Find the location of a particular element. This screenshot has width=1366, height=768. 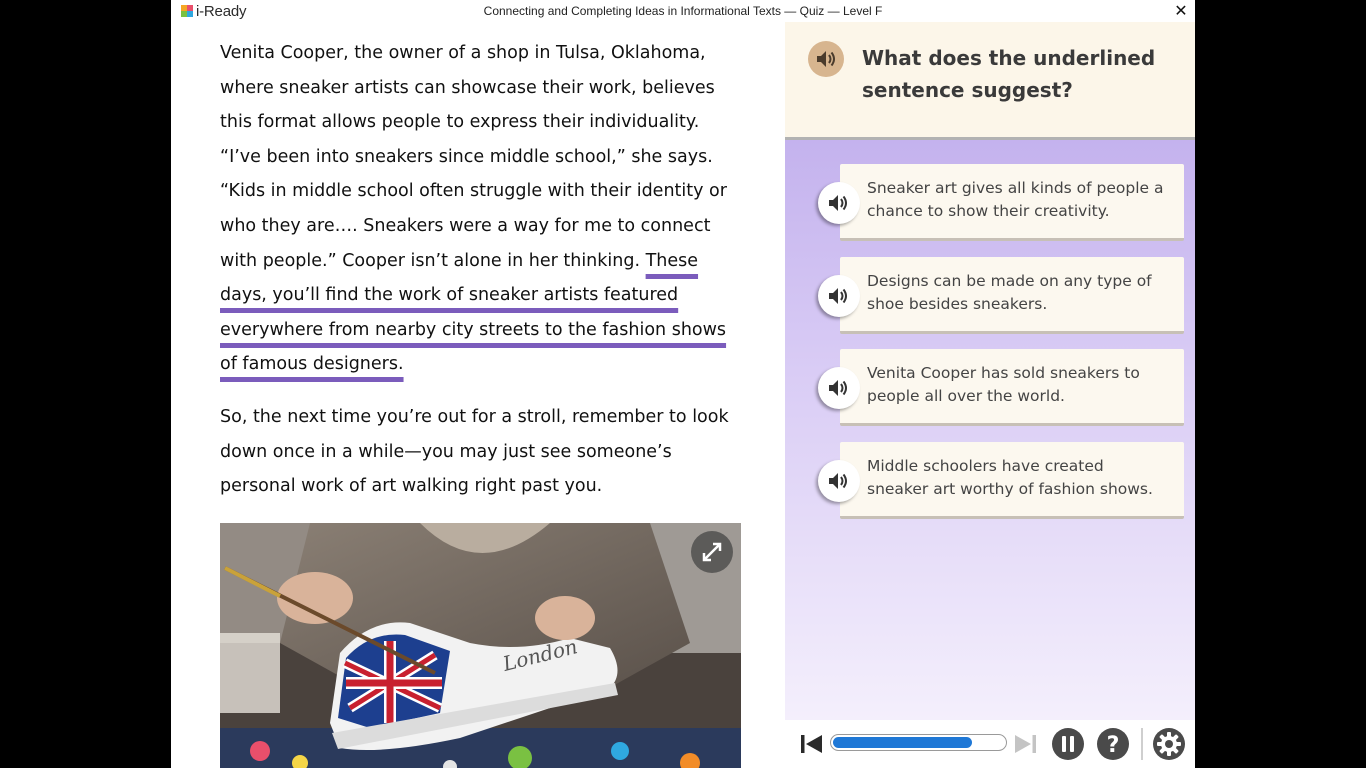

question-audio-button is located at coordinates (826, 59).